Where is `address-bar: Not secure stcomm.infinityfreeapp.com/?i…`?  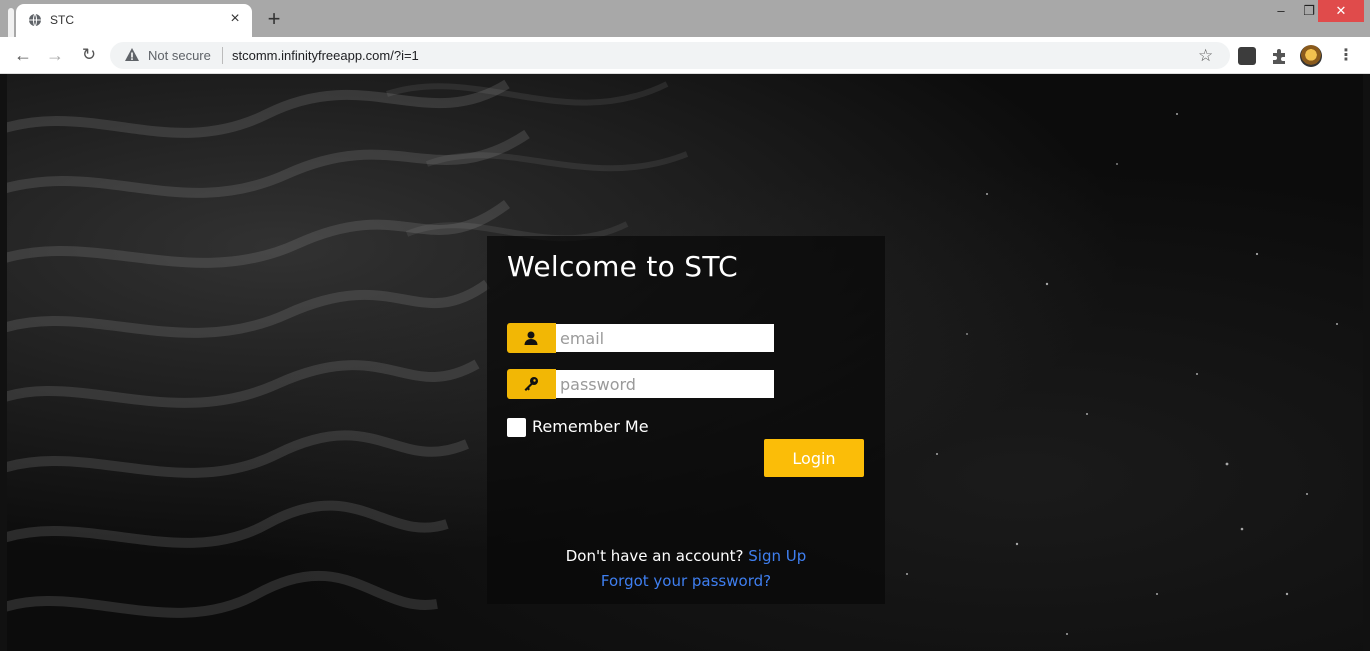 address-bar: Not secure stcomm.infinityfreeapp.com/?i… is located at coordinates (670, 55).